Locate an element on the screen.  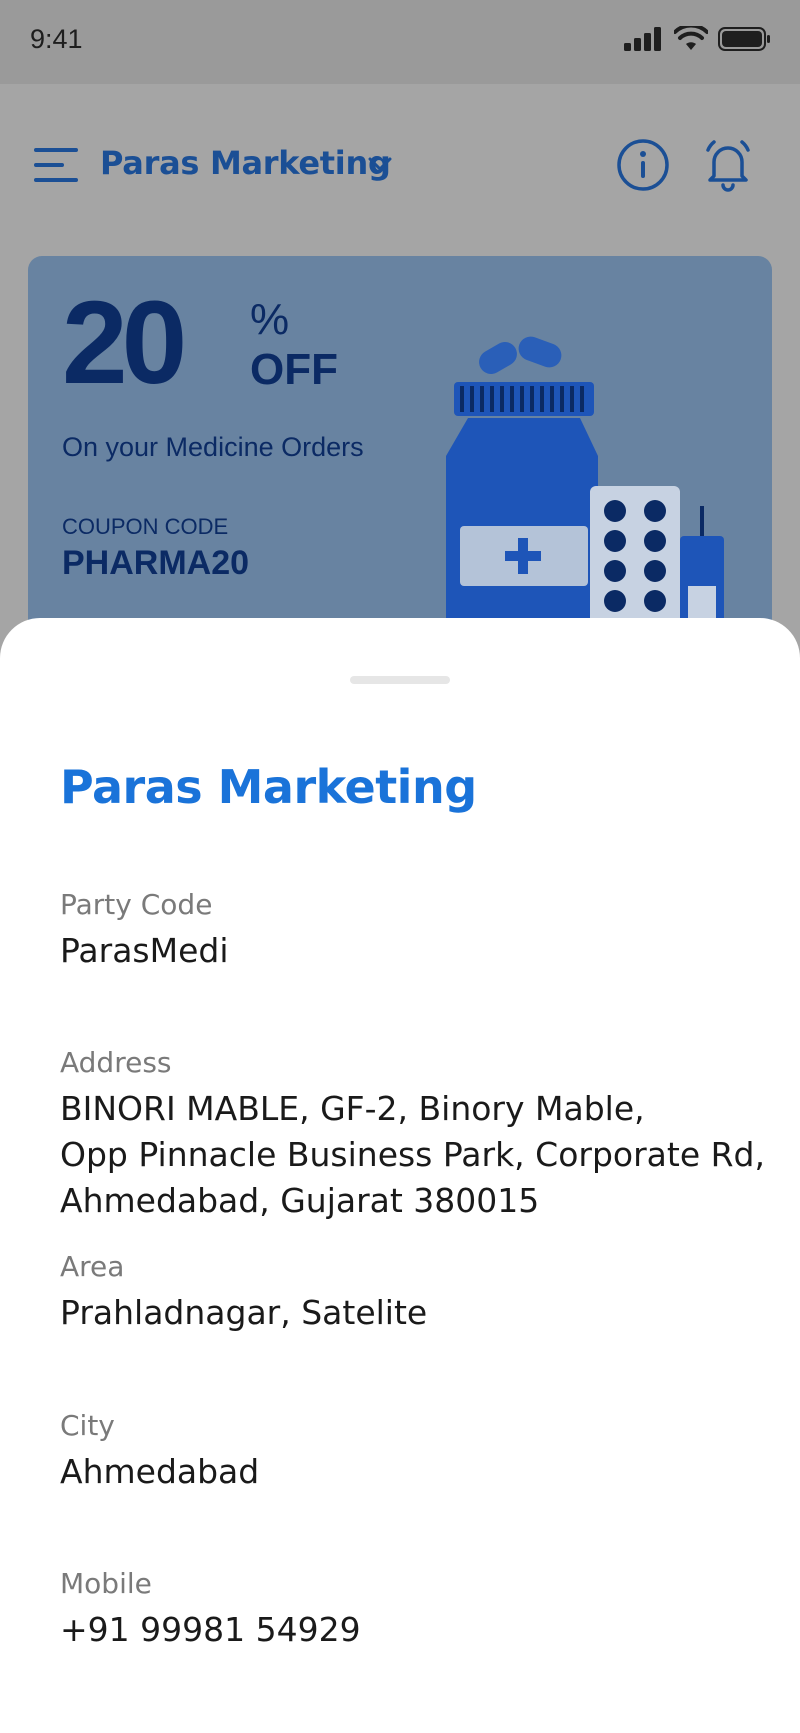
info-icon is located at coordinates (643, 165).